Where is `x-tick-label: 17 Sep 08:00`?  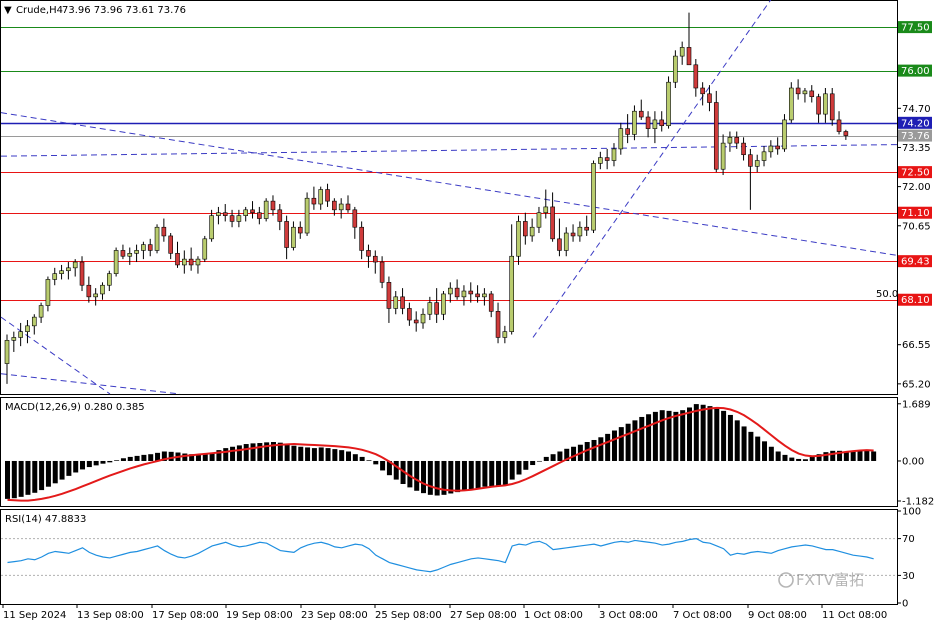 x-tick-label: 17 Sep 08:00 is located at coordinates (185, 615).